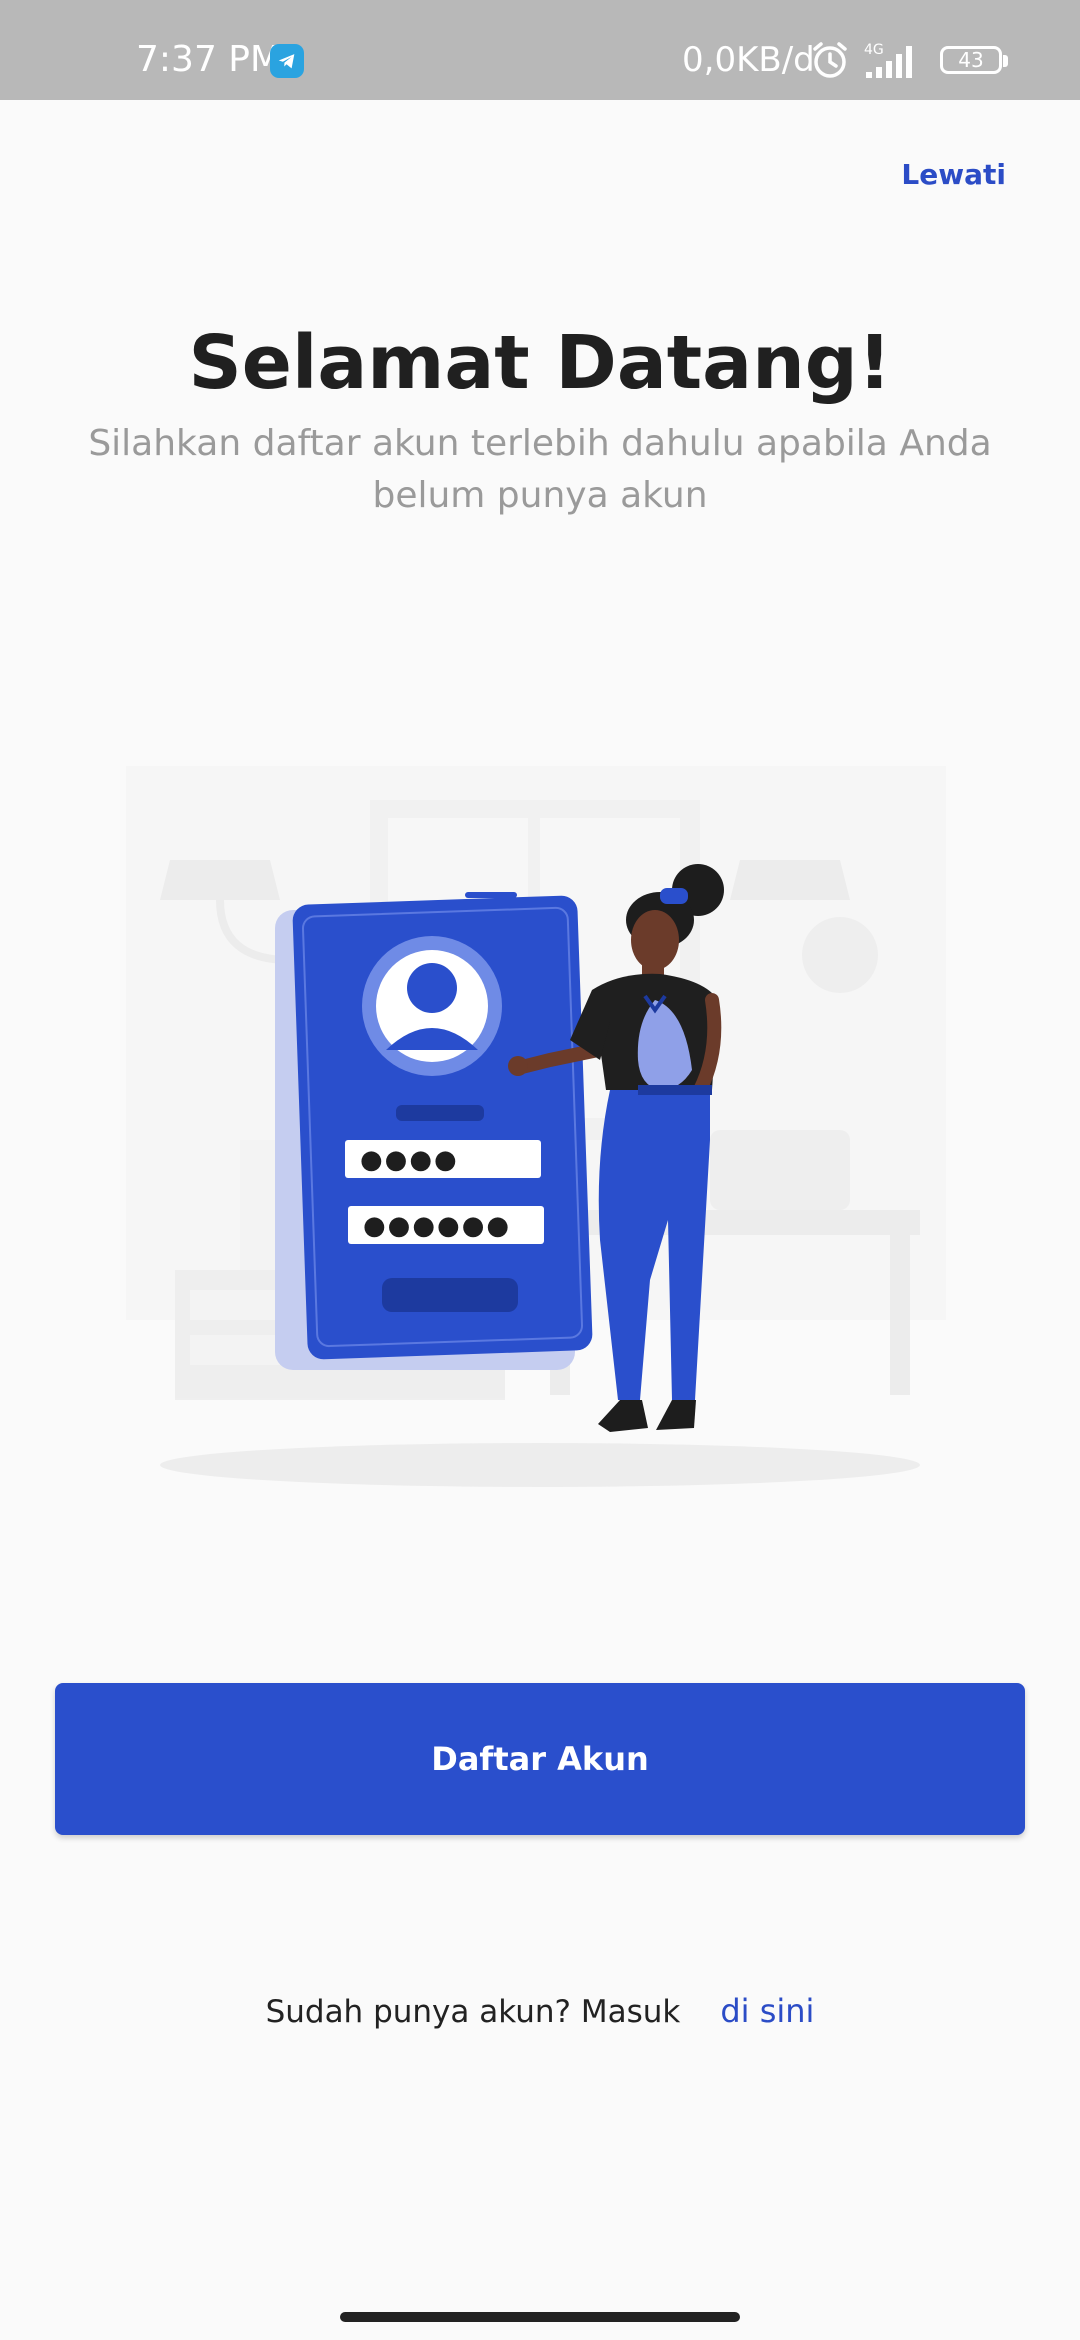  What do you see at coordinates (971, 60) in the screenshot?
I see `battery-level: 43` at bounding box center [971, 60].